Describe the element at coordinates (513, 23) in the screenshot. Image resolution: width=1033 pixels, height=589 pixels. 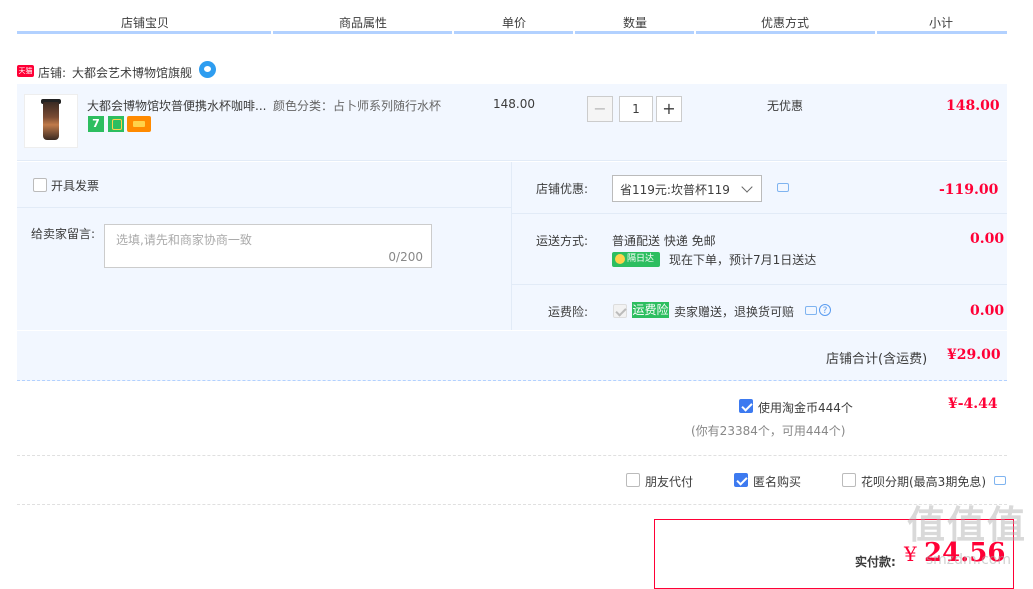
I see `header-unit-price: 单价` at that location.